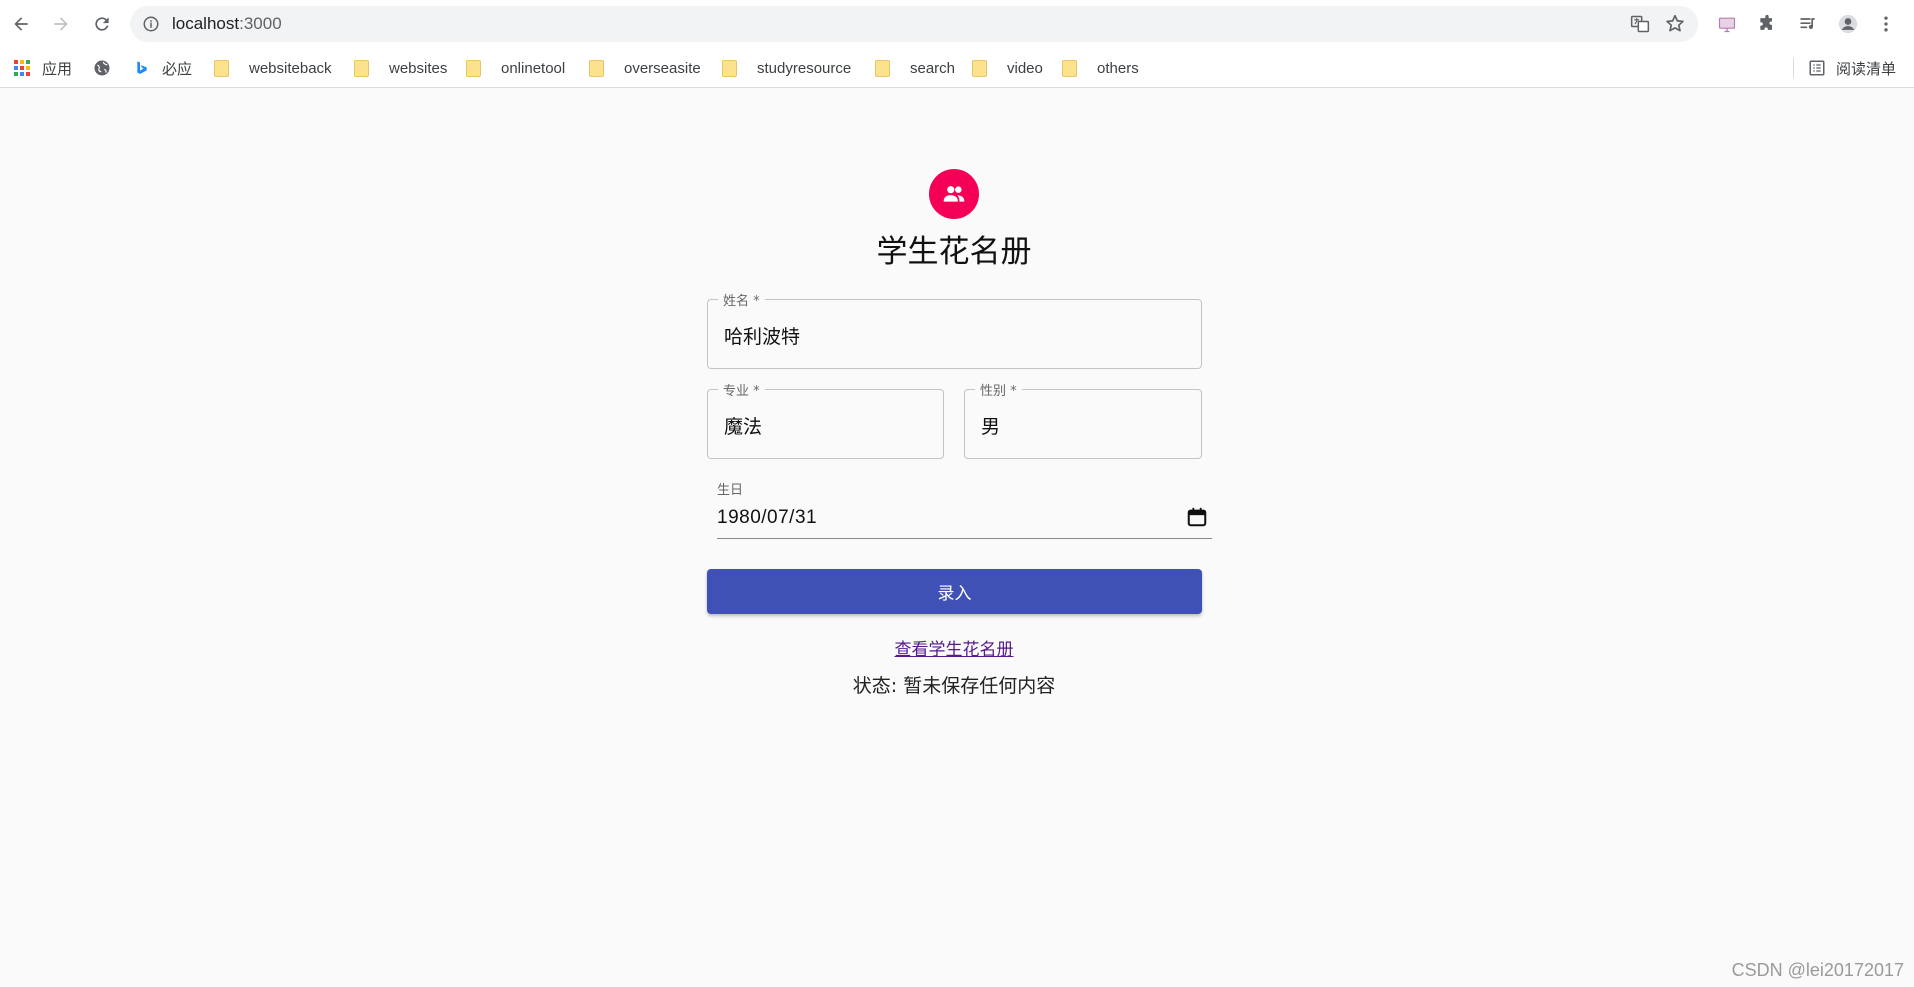  What do you see at coordinates (57, 69) in the screenshot?
I see `bookmark-label: 应用` at bounding box center [57, 69].